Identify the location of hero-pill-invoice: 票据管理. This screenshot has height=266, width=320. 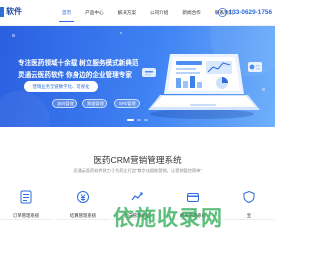
(94, 103).